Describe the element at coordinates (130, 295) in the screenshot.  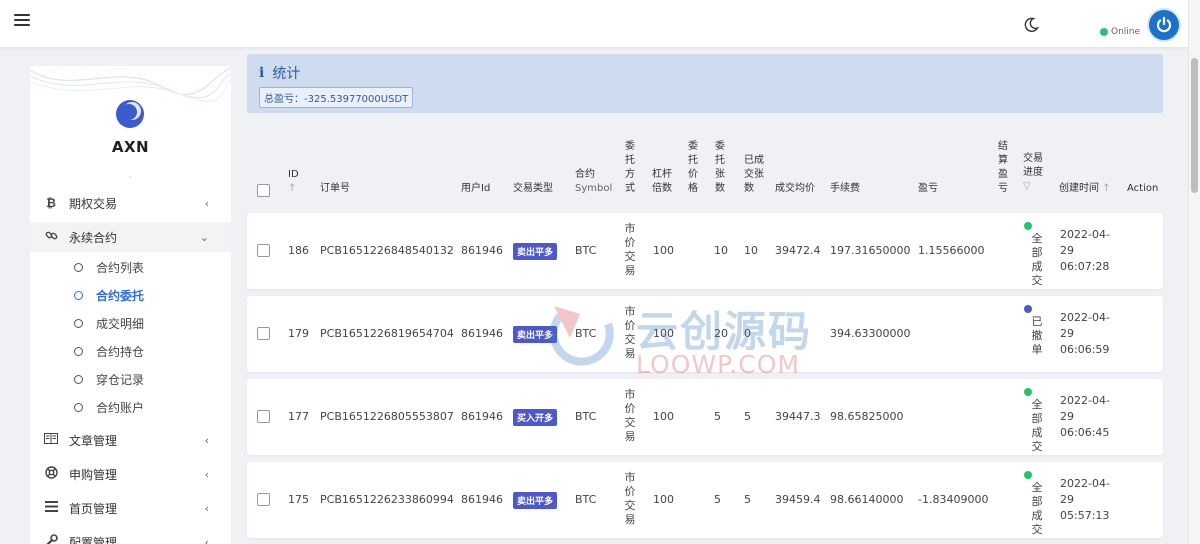
I see `submenu-contract-orders: 合约委托` at that location.